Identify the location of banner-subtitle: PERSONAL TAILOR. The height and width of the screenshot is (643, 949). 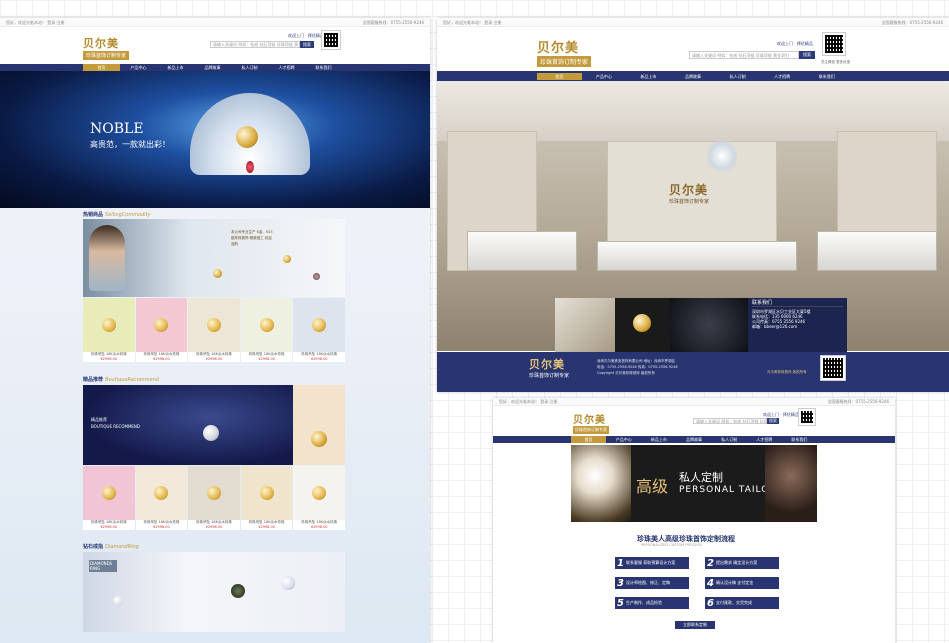
(728, 490).